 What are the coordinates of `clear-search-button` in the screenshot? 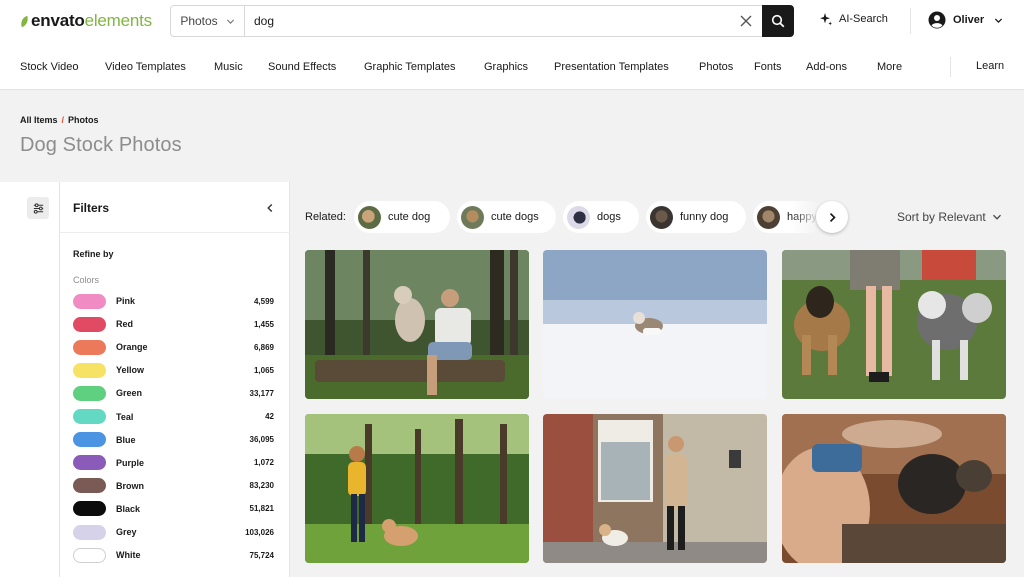 It's located at (746, 21).